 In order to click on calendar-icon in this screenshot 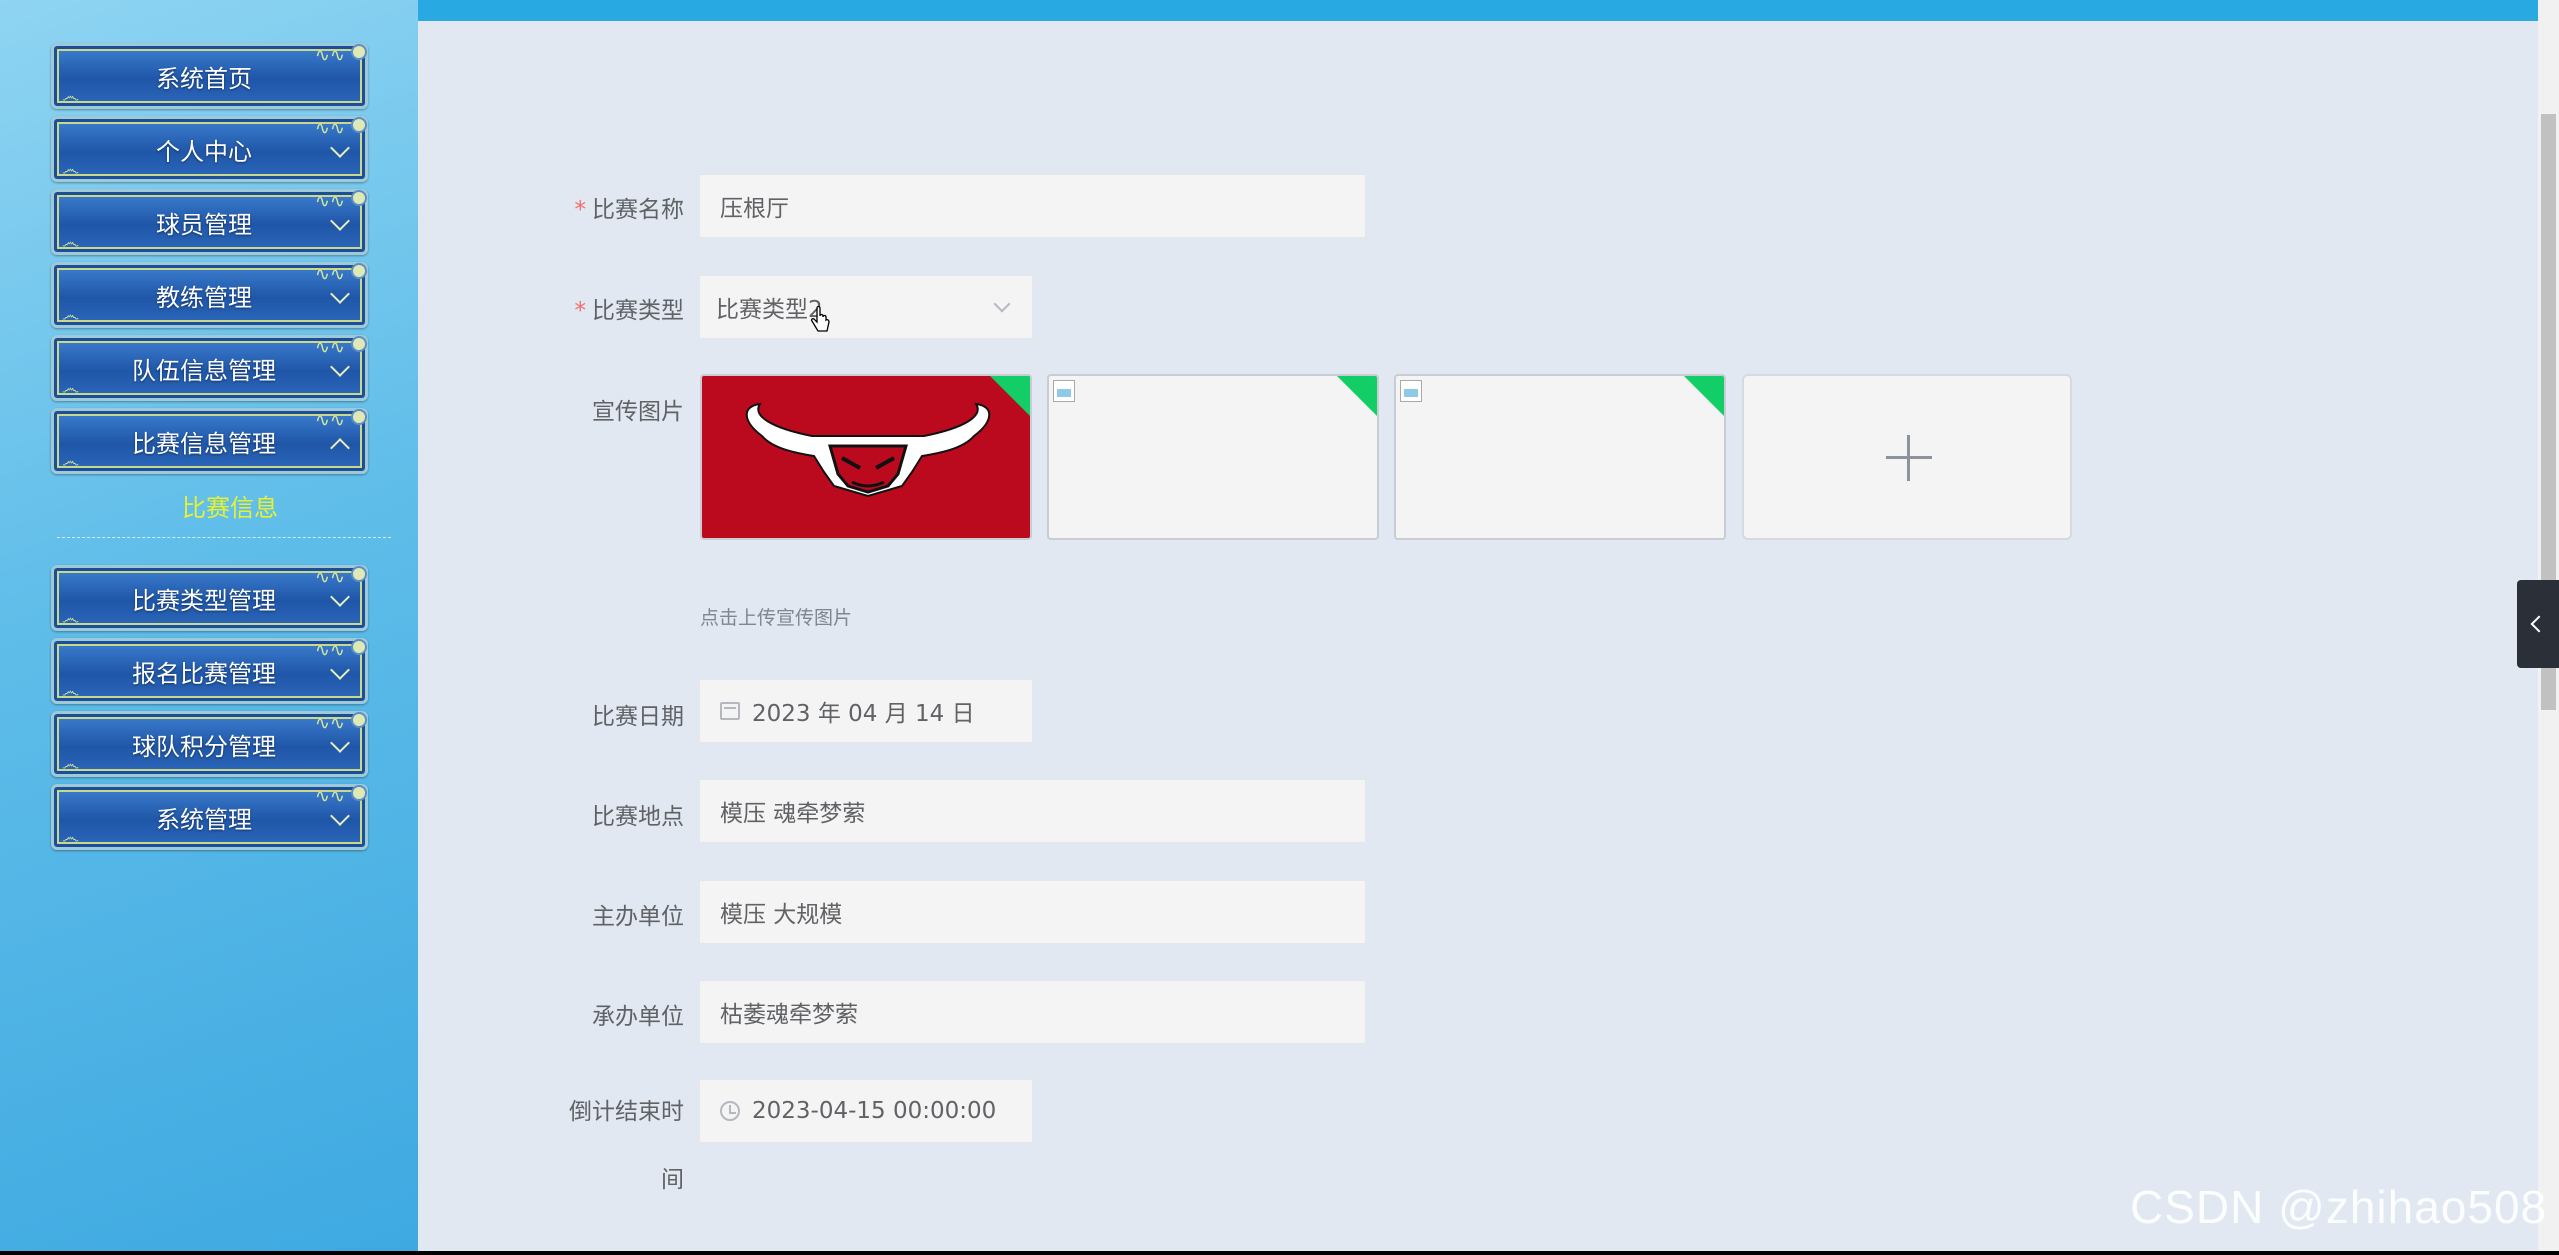, I will do `click(730, 711)`.